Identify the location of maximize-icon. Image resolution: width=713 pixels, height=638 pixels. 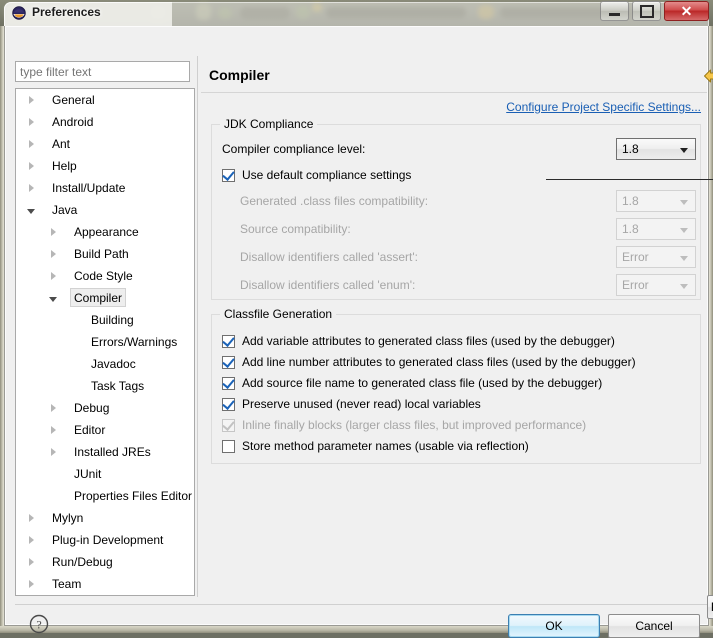
(646, 11).